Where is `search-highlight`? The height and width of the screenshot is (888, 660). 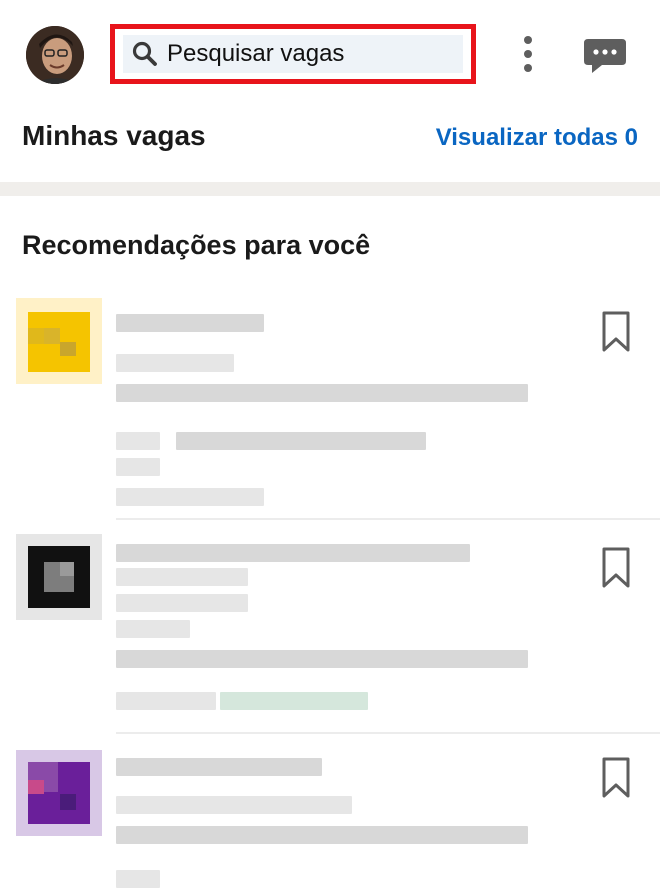 search-highlight is located at coordinates (293, 54).